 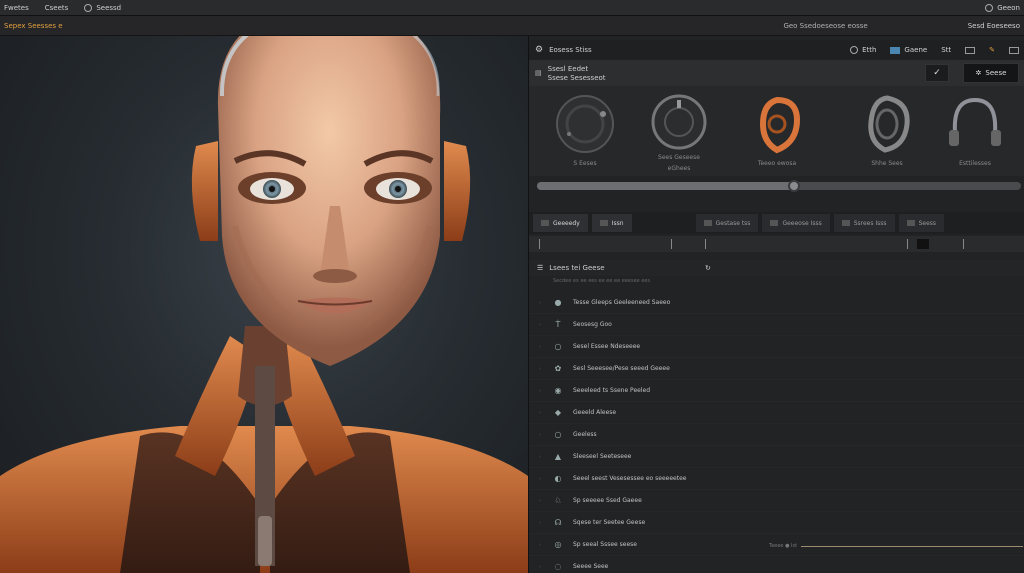 What do you see at coordinates (33, 26) in the screenshot?
I see `project-label: Sepex Seesses e` at bounding box center [33, 26].